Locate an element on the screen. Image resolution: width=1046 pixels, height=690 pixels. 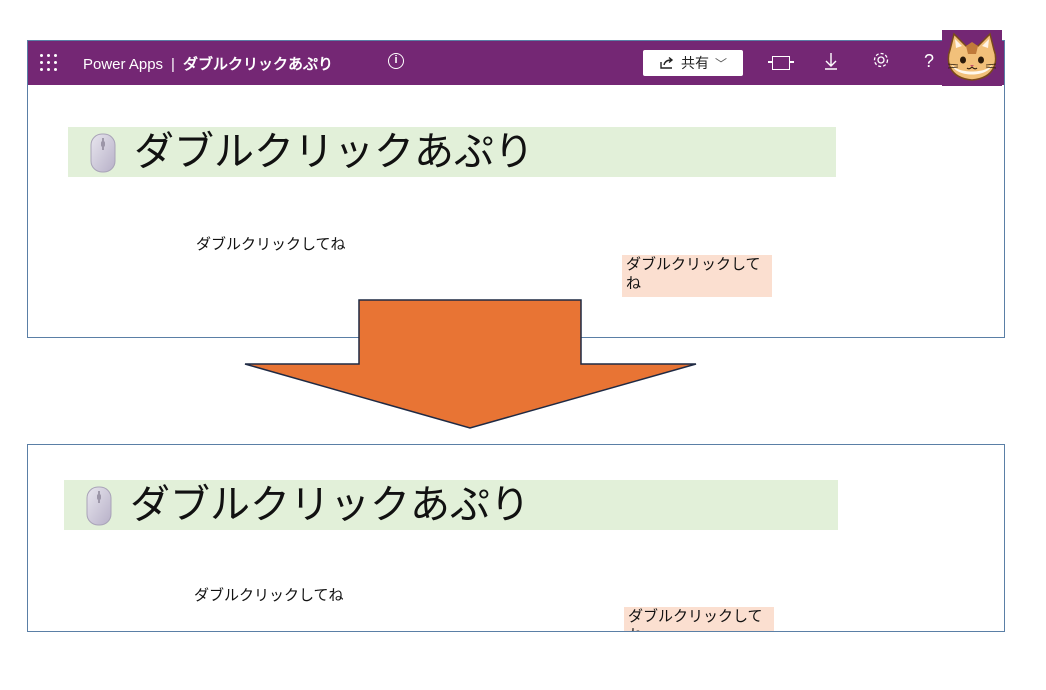
double-click-label-right: ダブルクリックしてね is located at coordinates (699, 619).